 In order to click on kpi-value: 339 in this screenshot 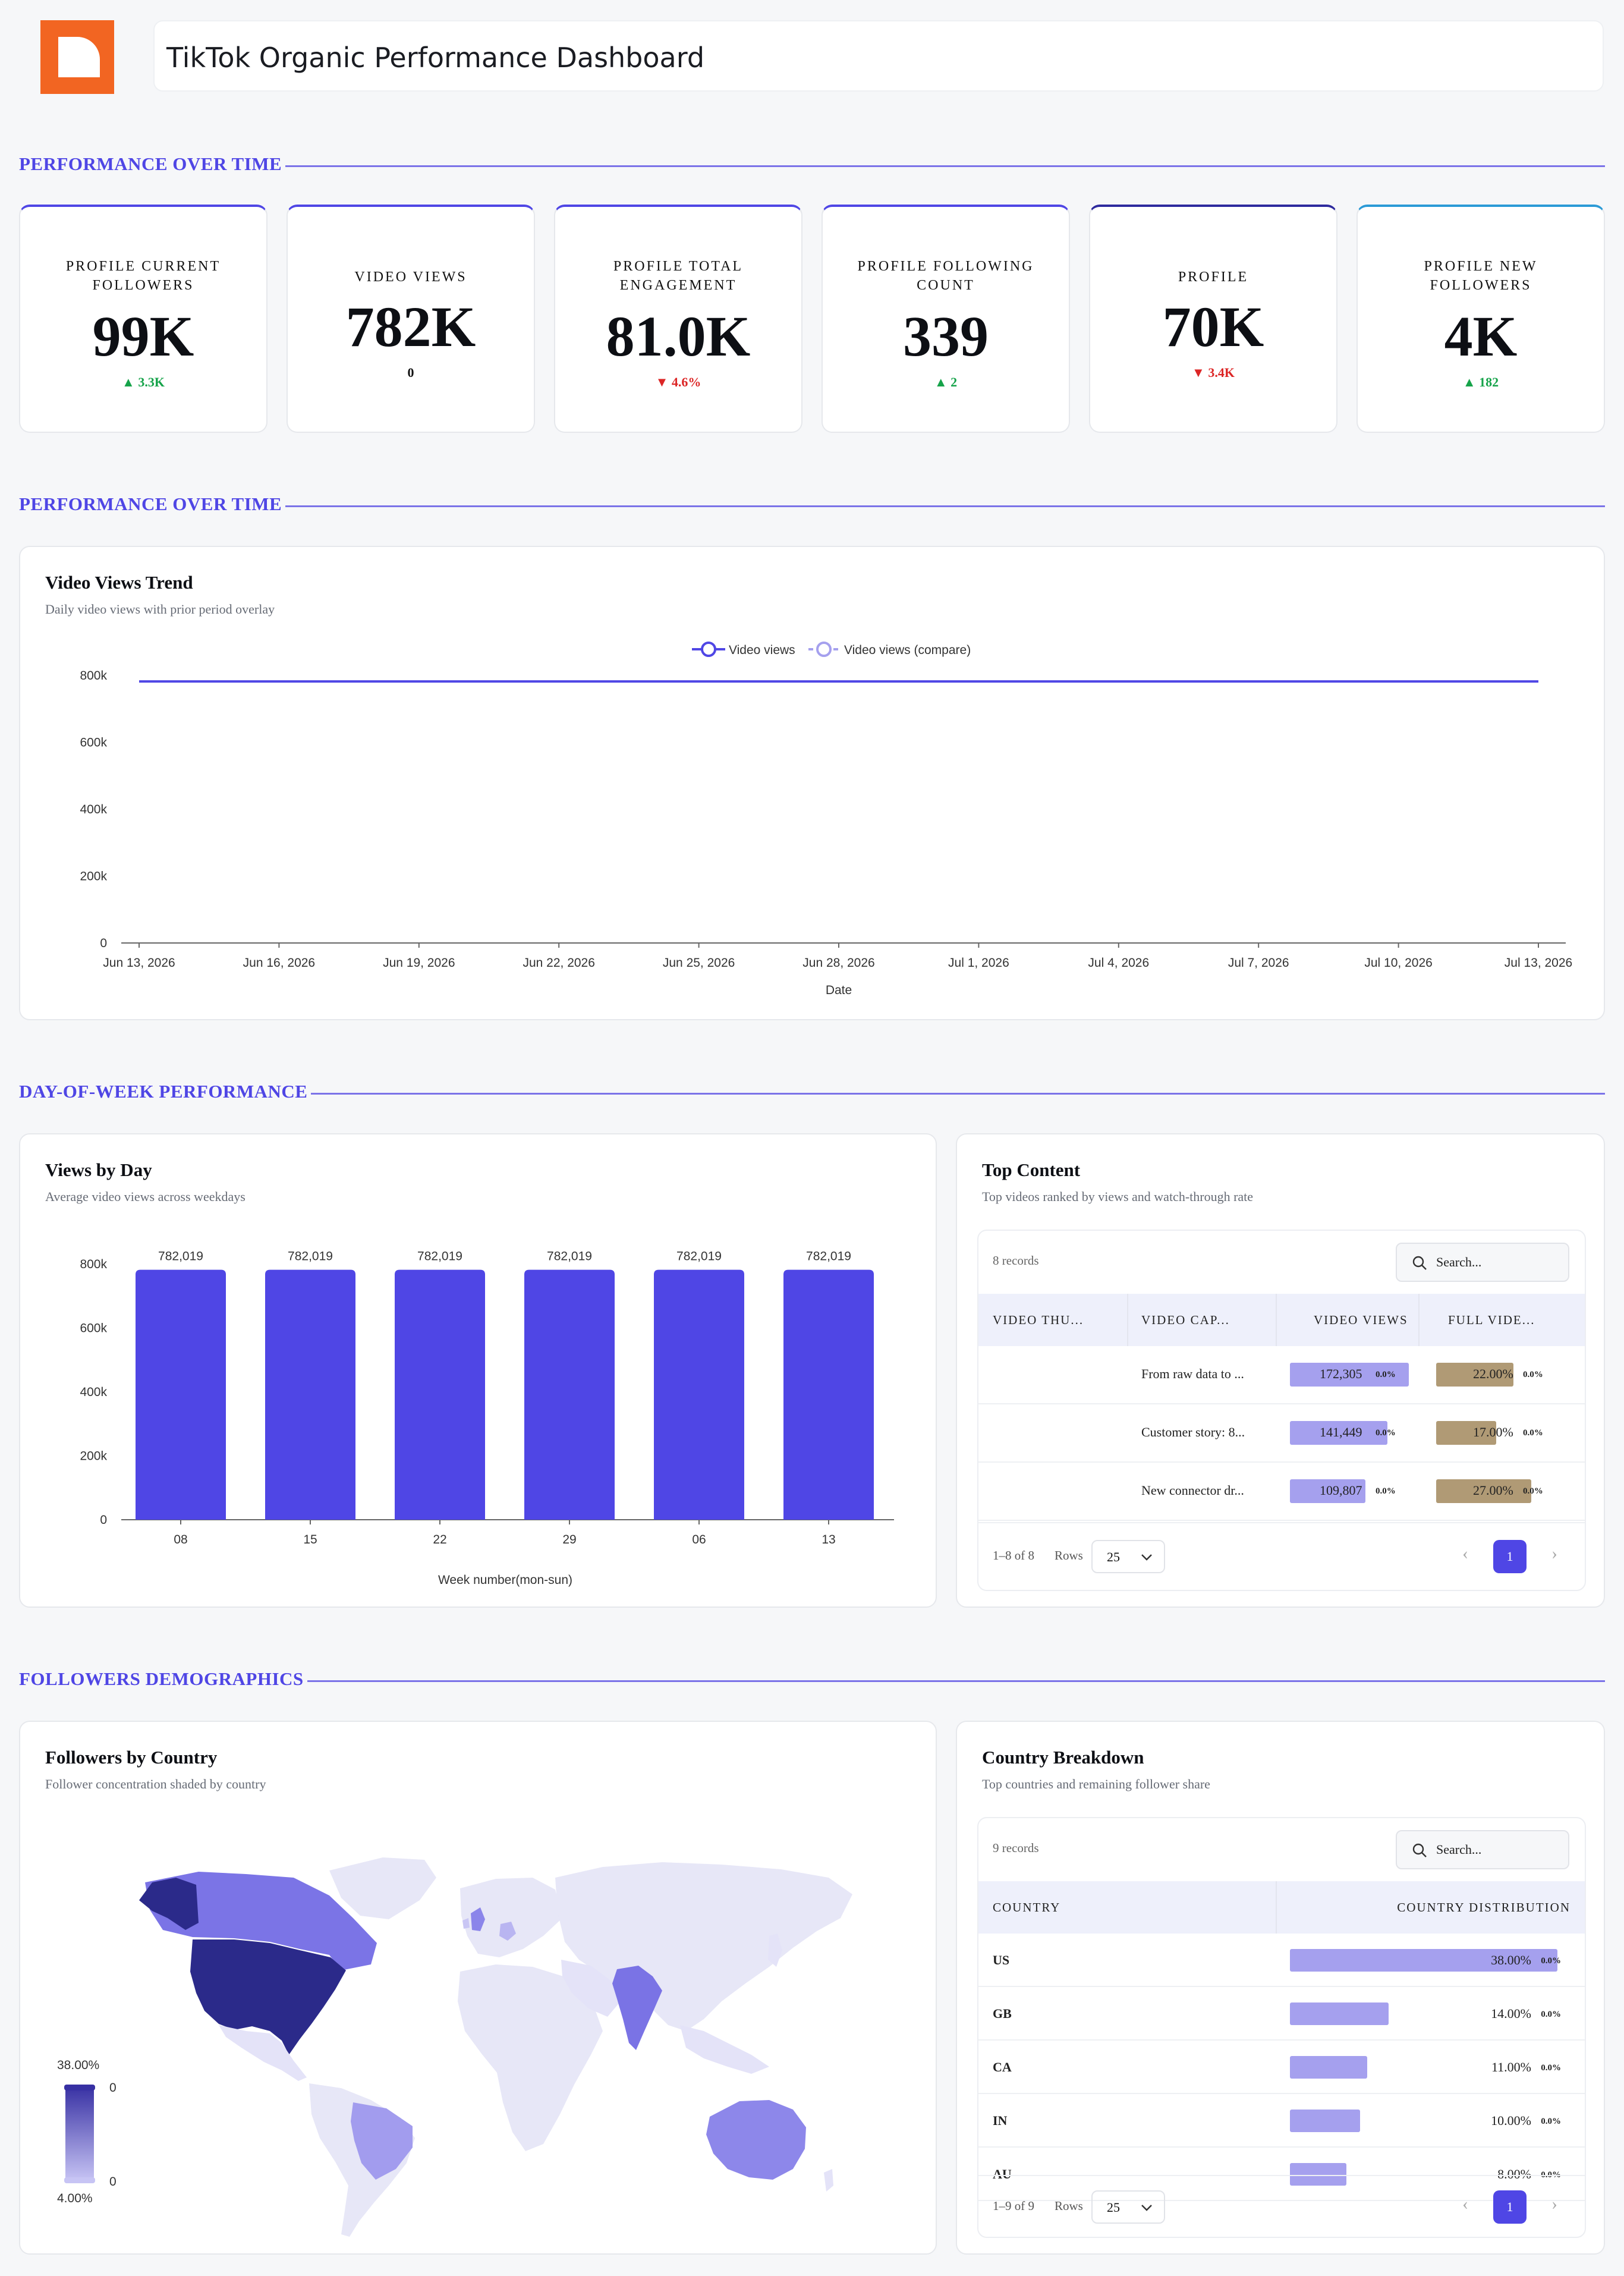, I will do `click(946, 336)`.